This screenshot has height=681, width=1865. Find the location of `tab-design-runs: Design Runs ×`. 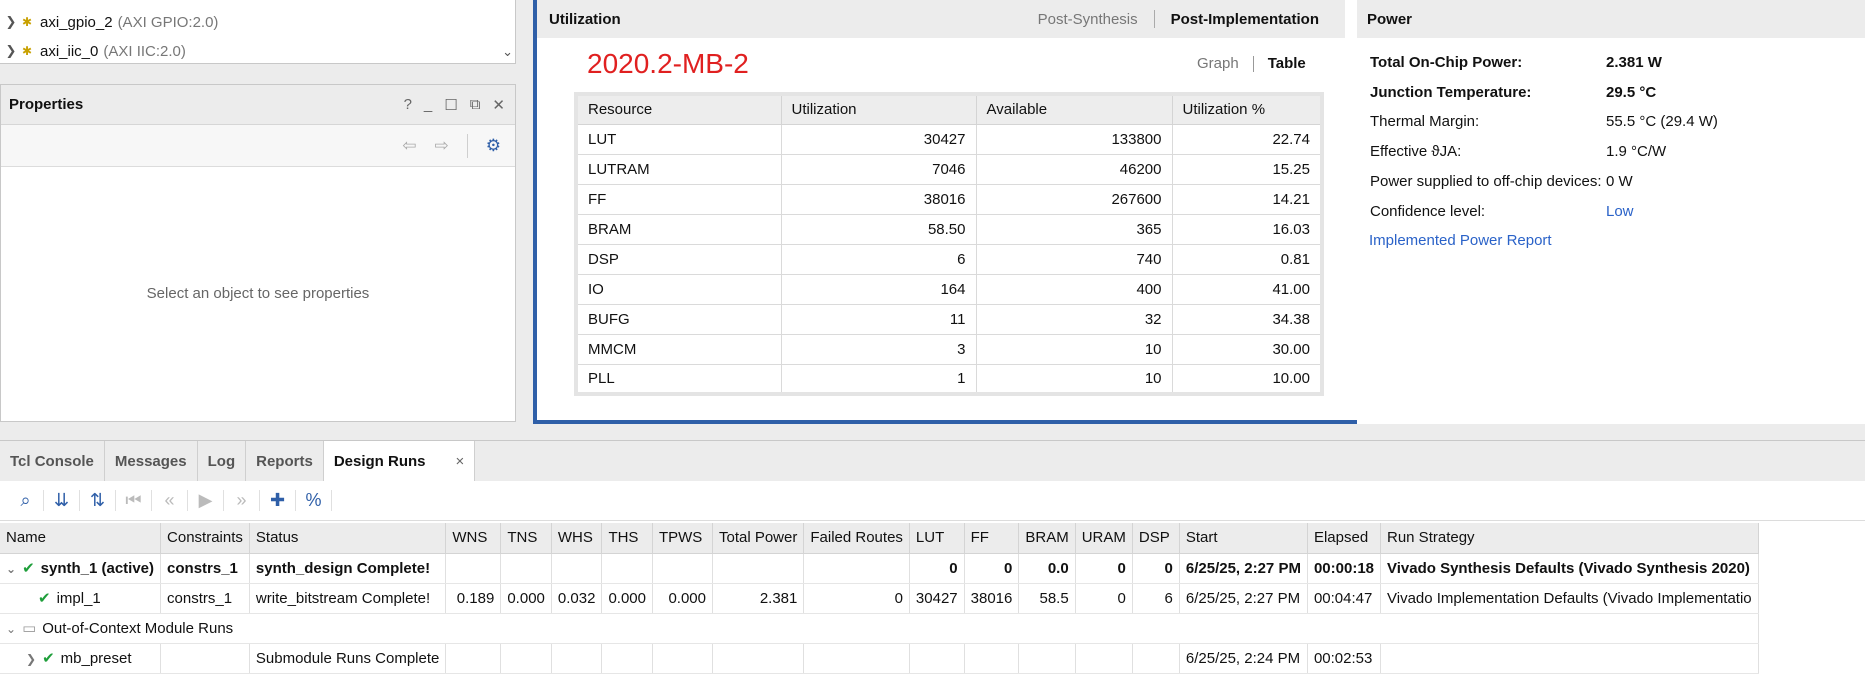

tab-design-runs: Design Runs × is located at coordinates (399, 461).